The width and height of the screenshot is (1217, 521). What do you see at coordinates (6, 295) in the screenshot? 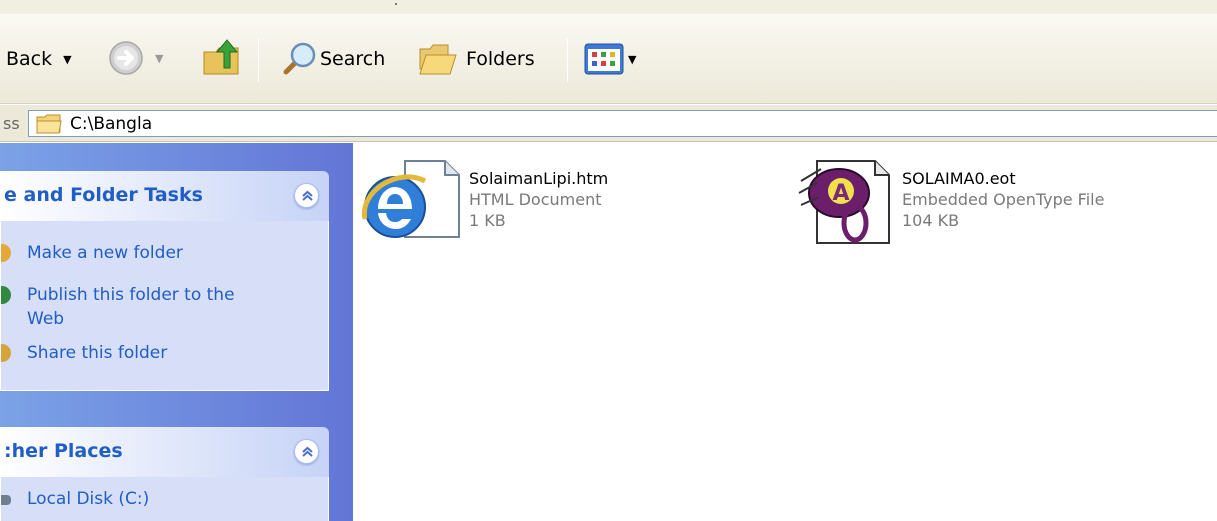
I see `globe-icon` at bounding box center [6, 295].